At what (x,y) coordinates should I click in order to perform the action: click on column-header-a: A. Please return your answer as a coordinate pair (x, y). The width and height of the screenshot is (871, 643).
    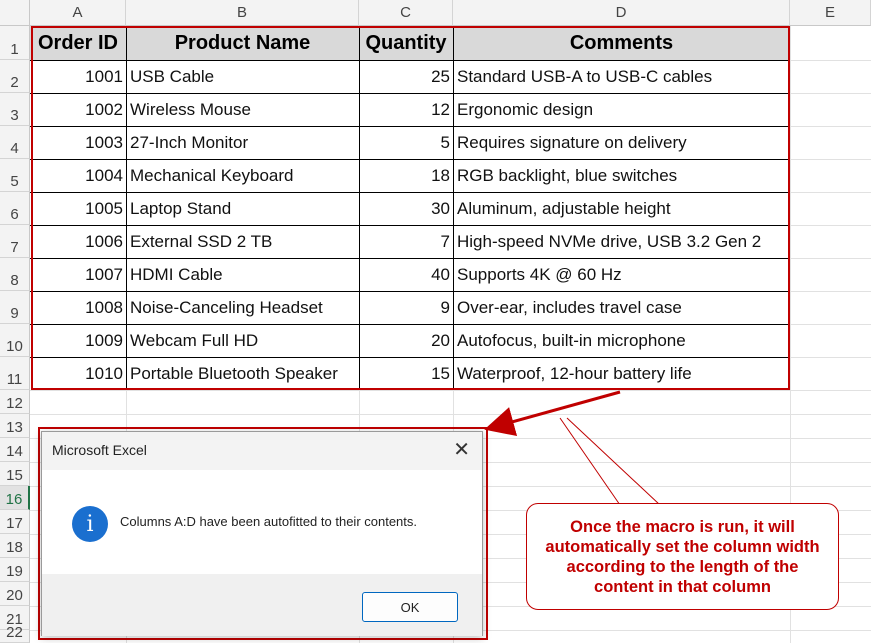
    Looking at the image, I should click on (78, 13).